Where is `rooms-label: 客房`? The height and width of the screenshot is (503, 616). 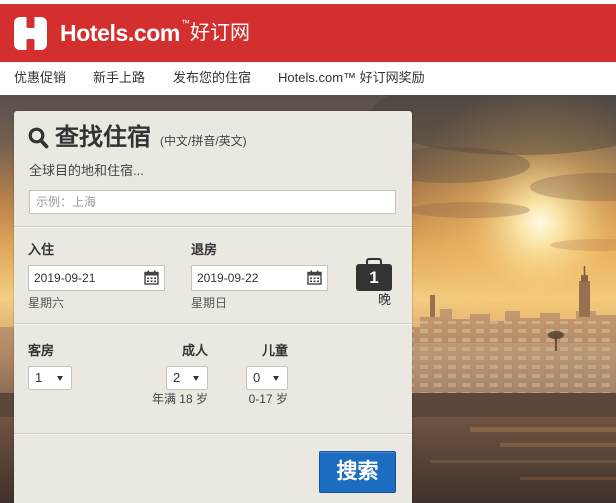 rooms-label: 客房 is located at coordinates (41, 350).